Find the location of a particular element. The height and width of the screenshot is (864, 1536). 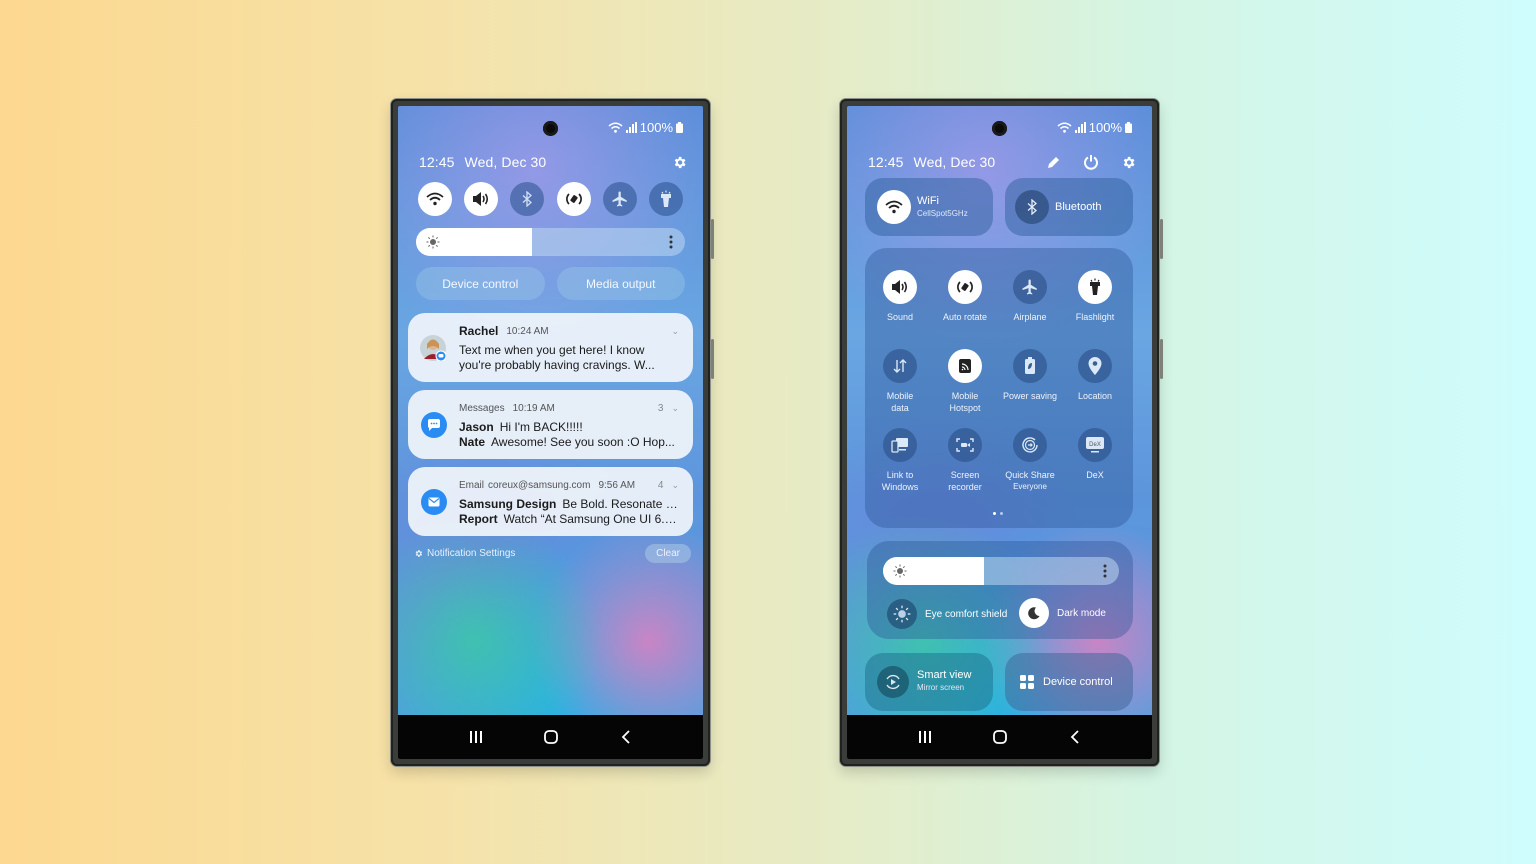

messages-app-icon is located at coordinates (434, 425).